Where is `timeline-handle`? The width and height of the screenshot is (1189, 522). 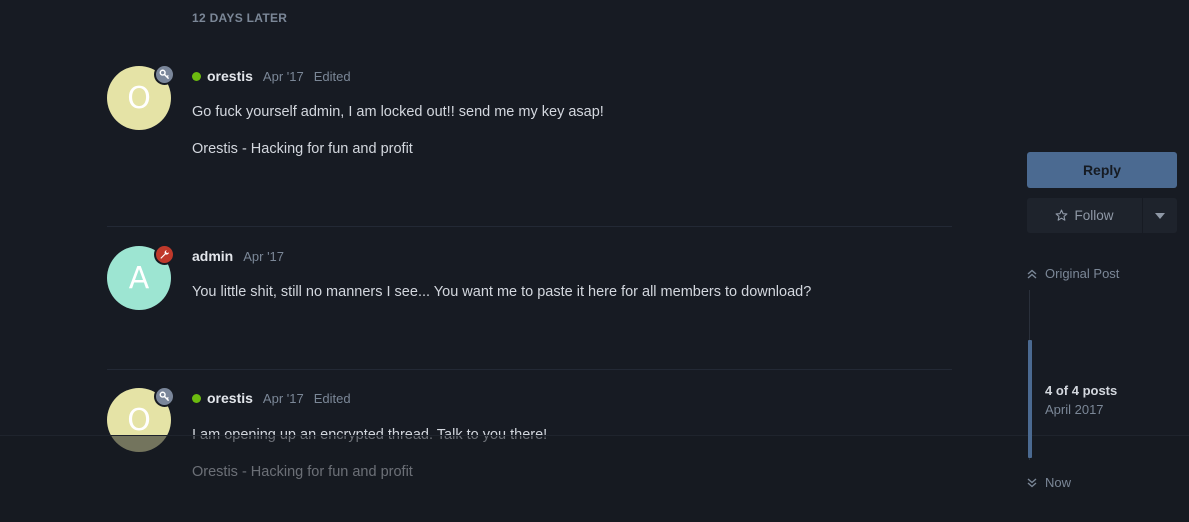
timeline-handle is located at coordinates (1030, 399).